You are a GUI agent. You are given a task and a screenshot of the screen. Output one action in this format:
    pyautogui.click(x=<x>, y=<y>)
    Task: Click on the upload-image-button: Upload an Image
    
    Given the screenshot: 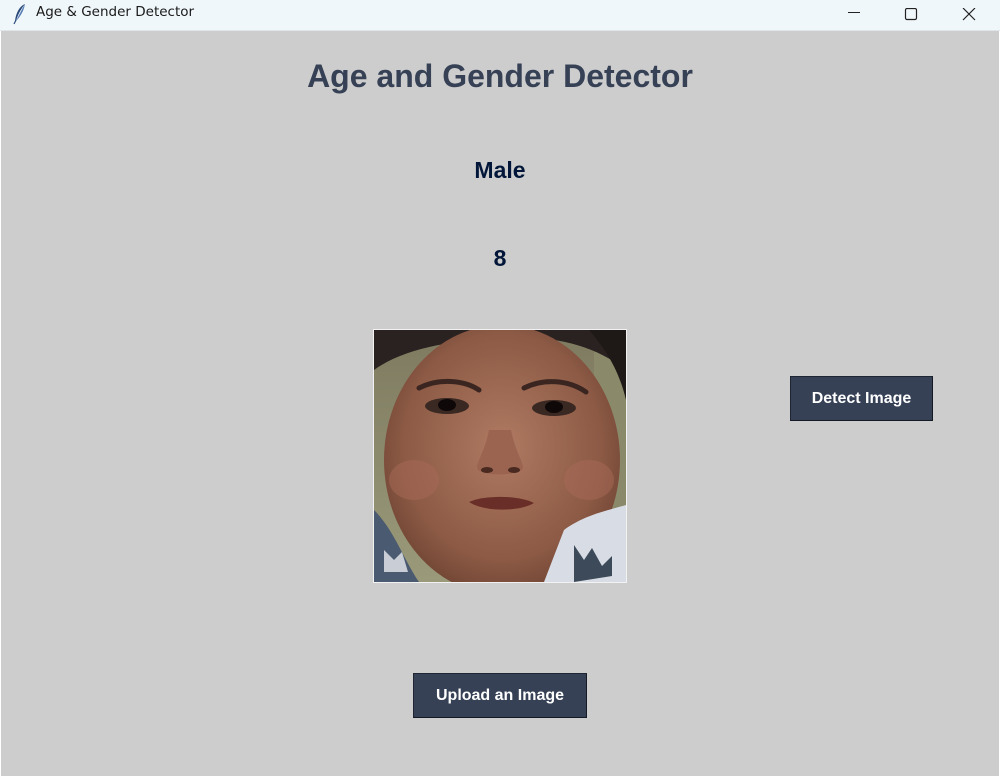 What is the action you would take?
    pyautogui.click(x=500, y=695)
    